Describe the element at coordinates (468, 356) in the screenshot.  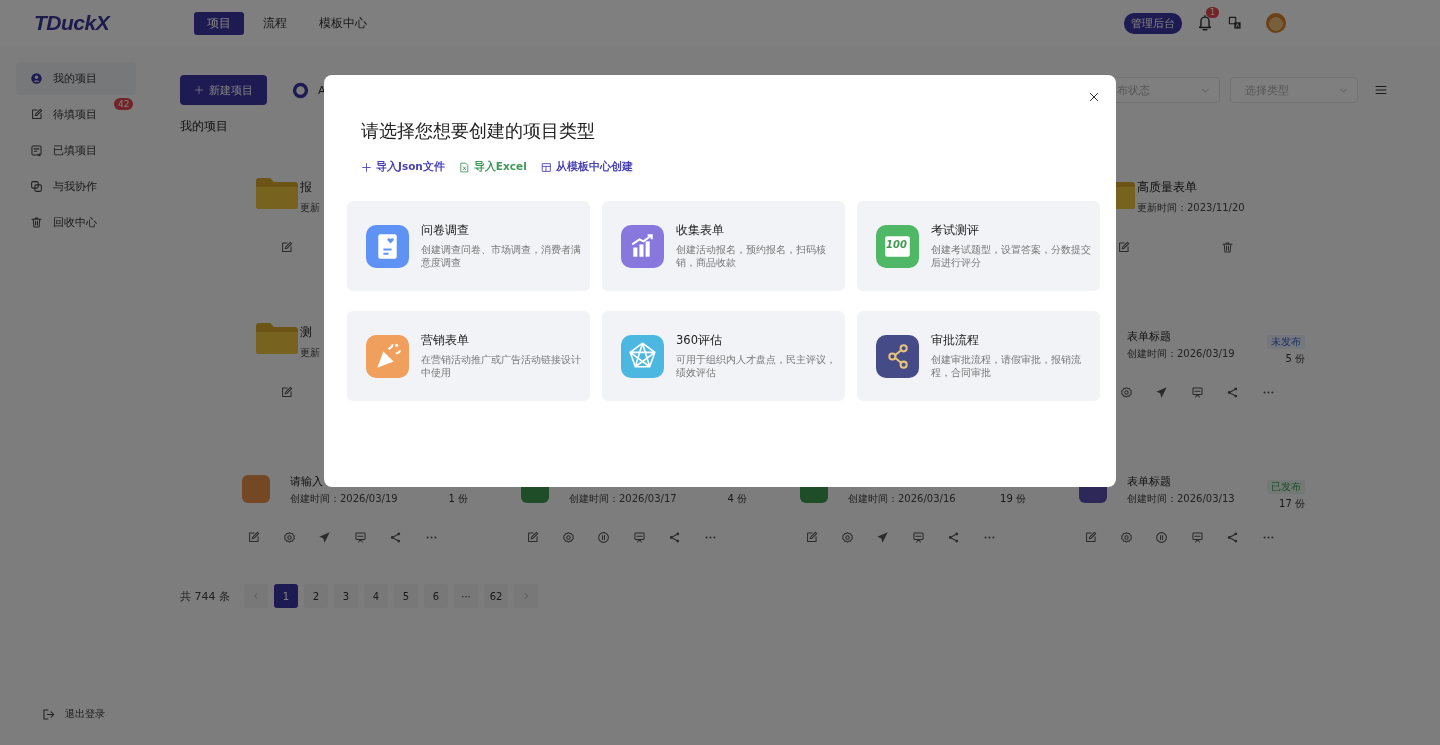
I see `project-type-card: 营销表单 在营销活动推广或广告活动链接设计中使用` at that location.